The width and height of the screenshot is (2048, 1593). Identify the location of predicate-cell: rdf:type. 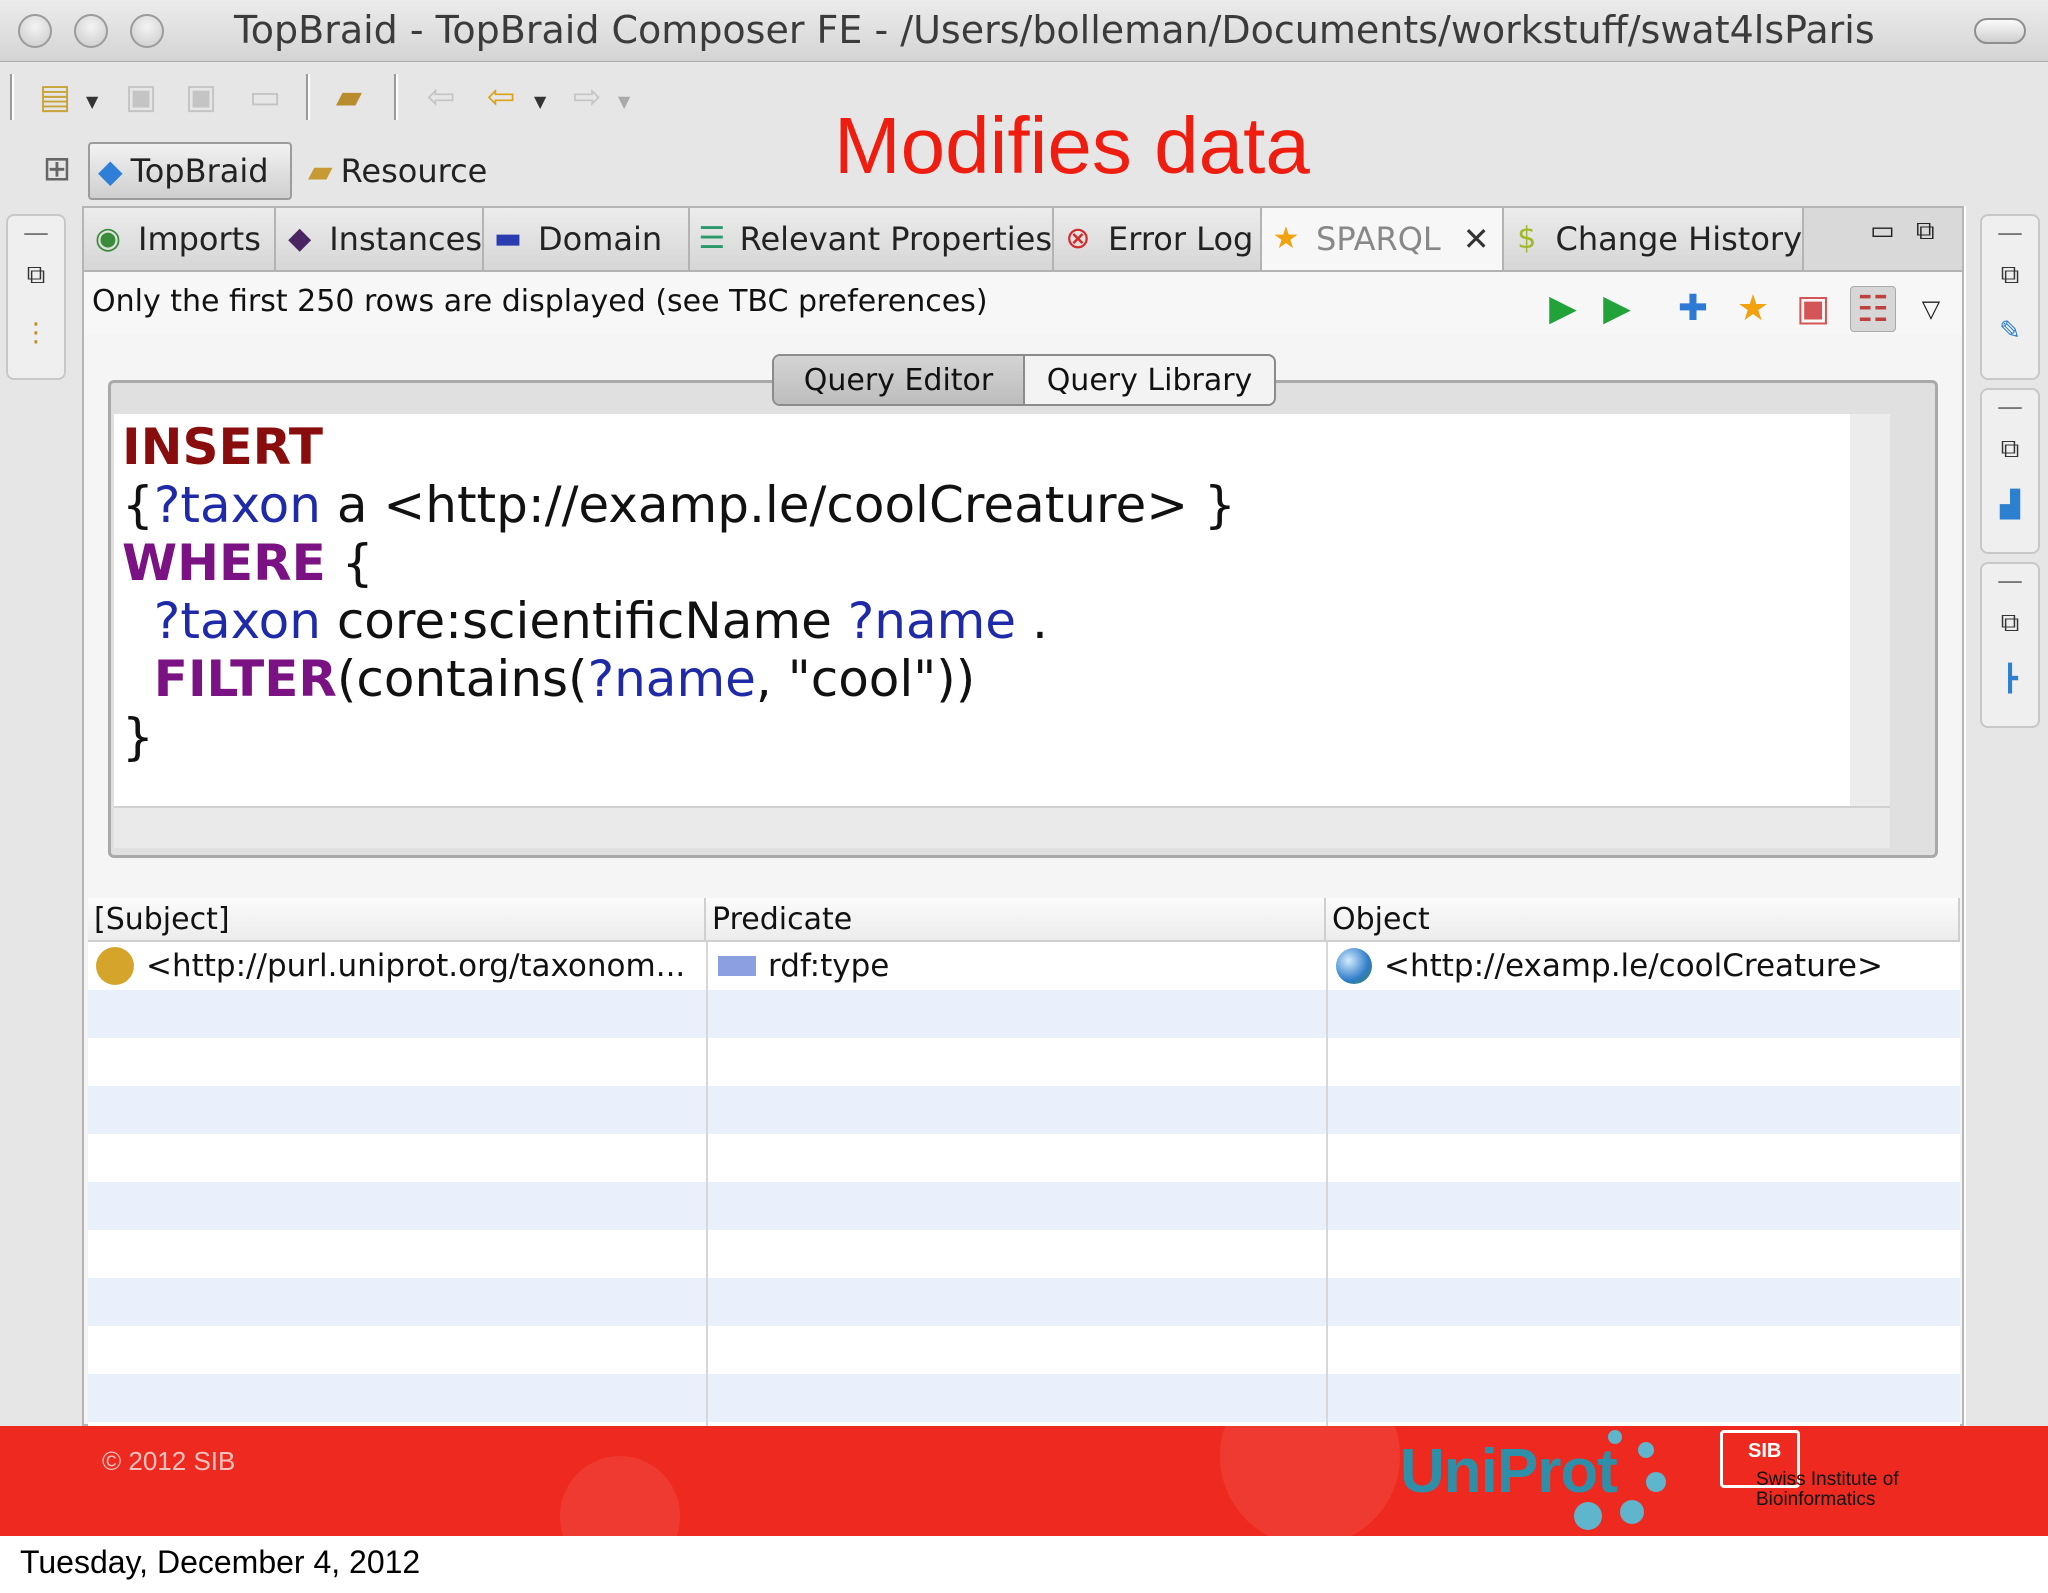
(803, 966).